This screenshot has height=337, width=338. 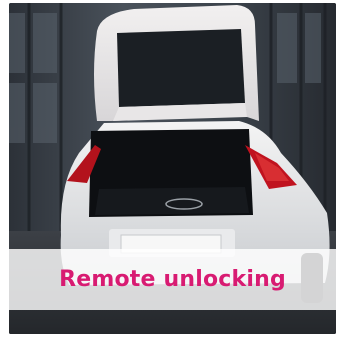 I want to click on caption-title: Remote unlocking, so click(x=172, y=279).